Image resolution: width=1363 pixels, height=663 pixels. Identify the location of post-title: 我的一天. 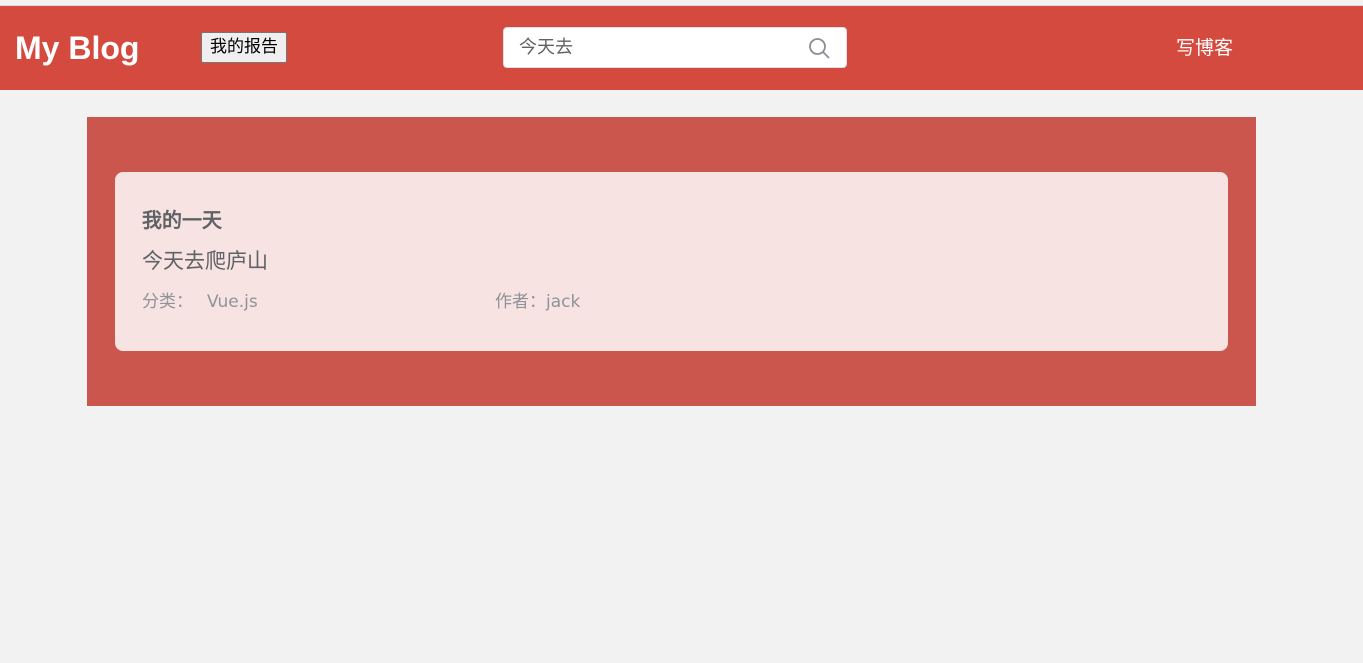
(182, 220).